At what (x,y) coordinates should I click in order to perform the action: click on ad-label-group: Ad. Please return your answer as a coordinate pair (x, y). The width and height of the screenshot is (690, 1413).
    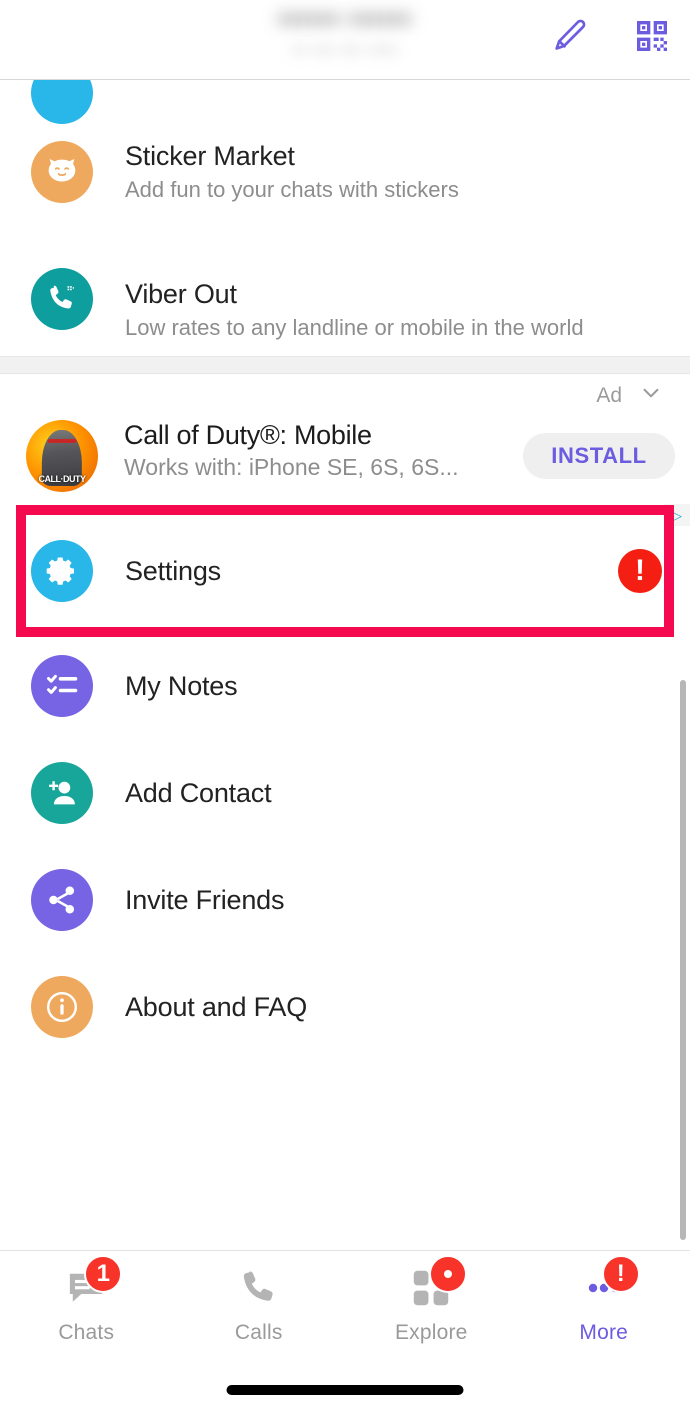
    Looking at the image, I should click on (630, 395).